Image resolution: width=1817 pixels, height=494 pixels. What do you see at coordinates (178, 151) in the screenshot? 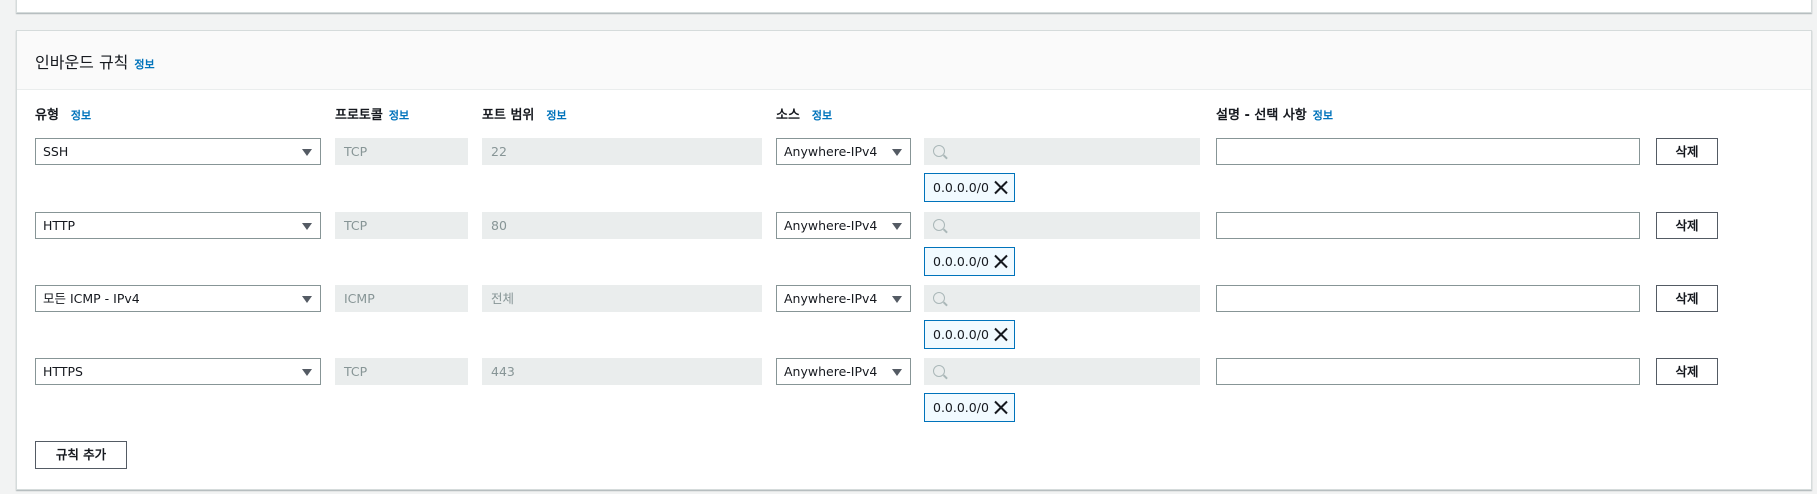
I see `type-select: SSH` at bounding box center [178, 151].